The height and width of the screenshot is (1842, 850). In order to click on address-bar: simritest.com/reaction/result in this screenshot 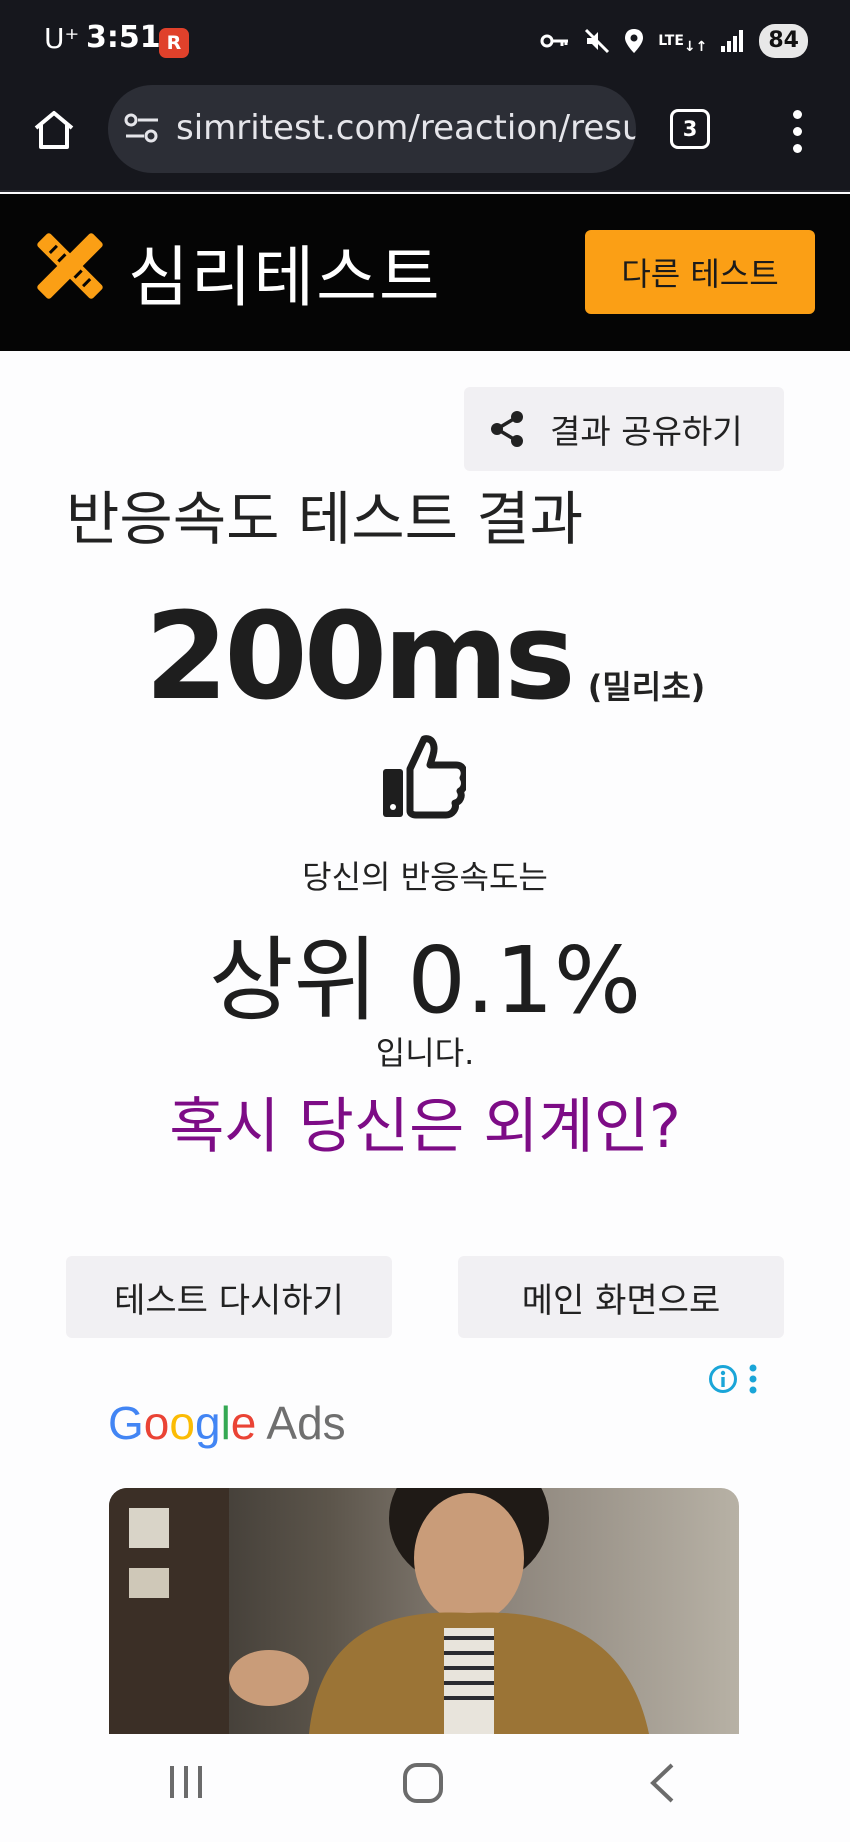, I will do `click(372, 129)`.